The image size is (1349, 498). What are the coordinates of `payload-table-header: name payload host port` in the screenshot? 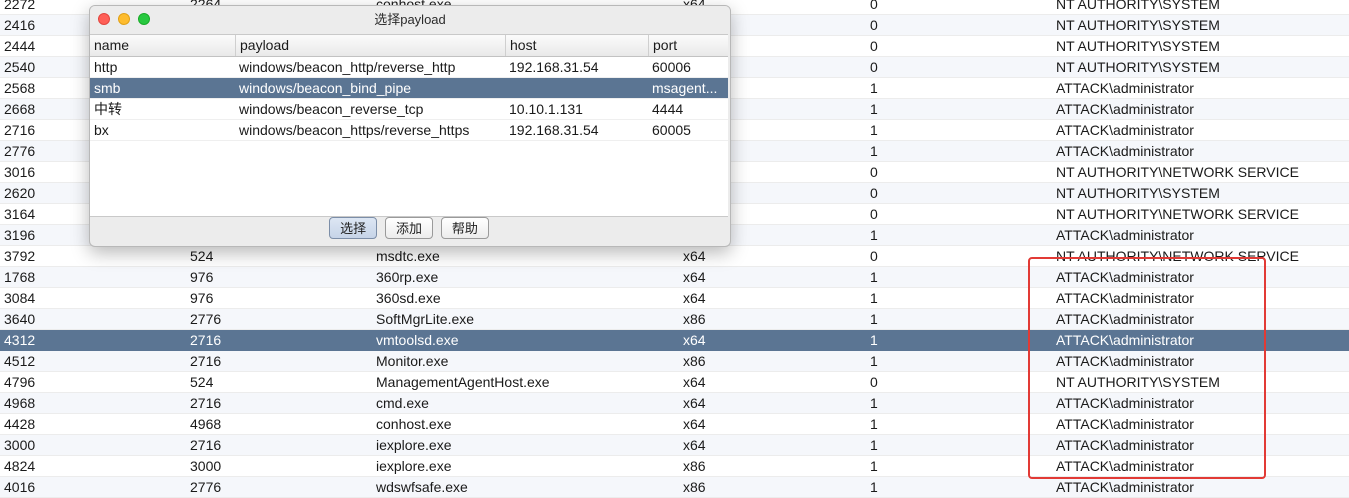 It's located at (409, 46).